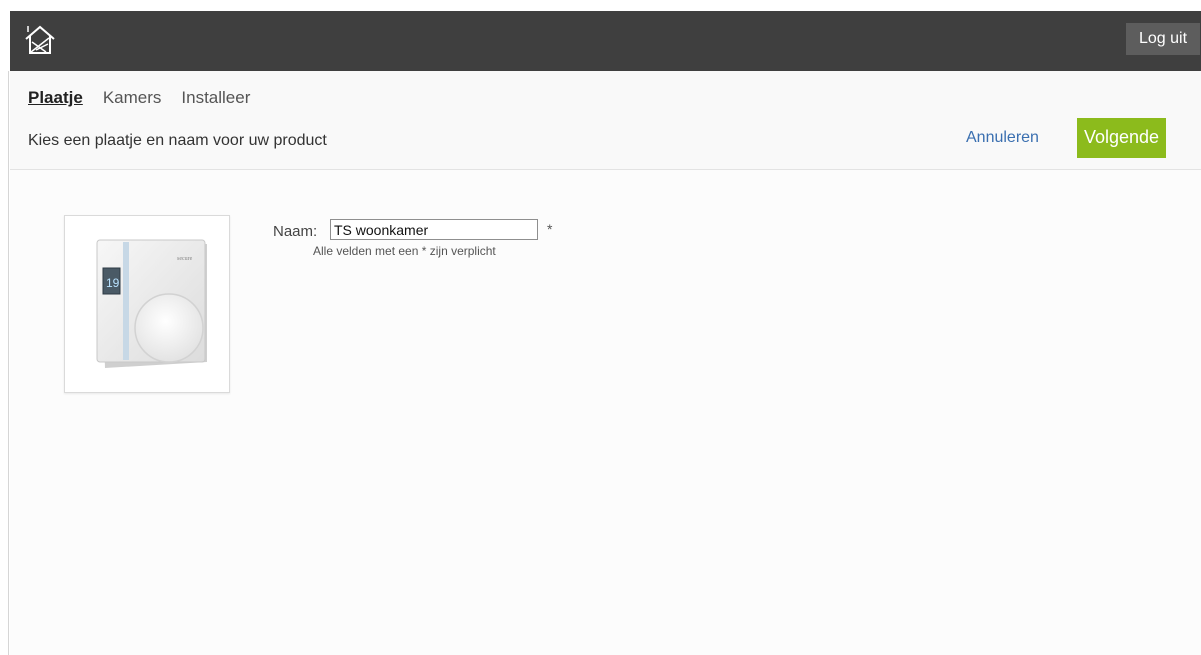 This screenshot has width=1201, height=655. What do you see at coordinates (404, 251) in the screenshot?
I see `required-note: Alle velden met een * zijn verplicht` at bounding box center [404, 251].